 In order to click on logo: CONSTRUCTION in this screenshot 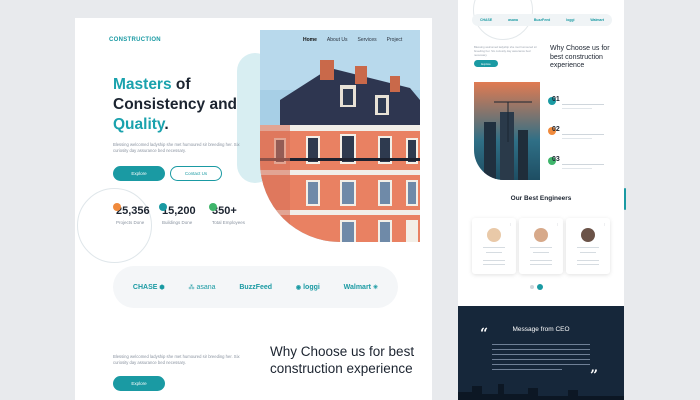, I will do `click(135, 40)`.